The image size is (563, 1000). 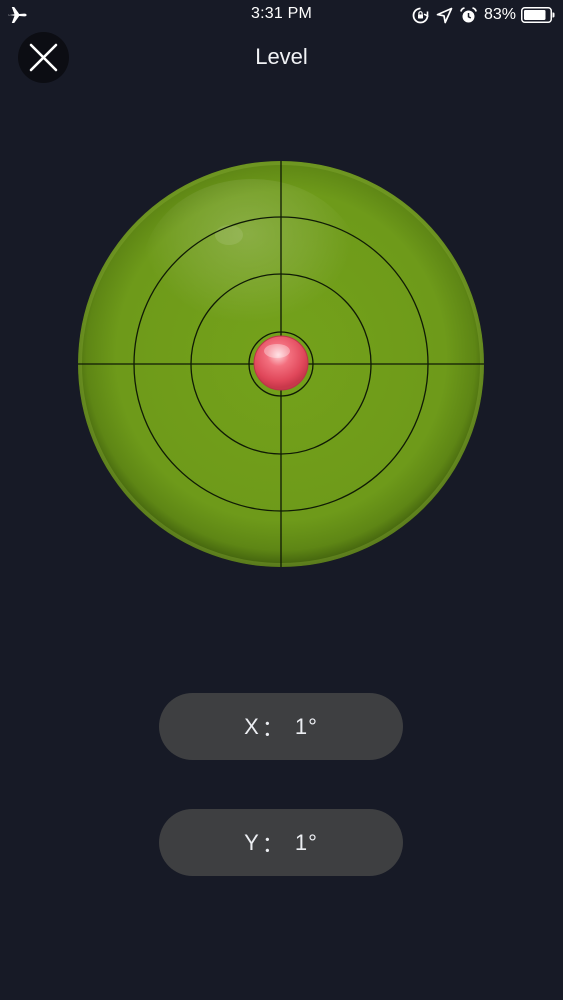 I want to click on status-icons: 83%, so click(x=483, y=15).